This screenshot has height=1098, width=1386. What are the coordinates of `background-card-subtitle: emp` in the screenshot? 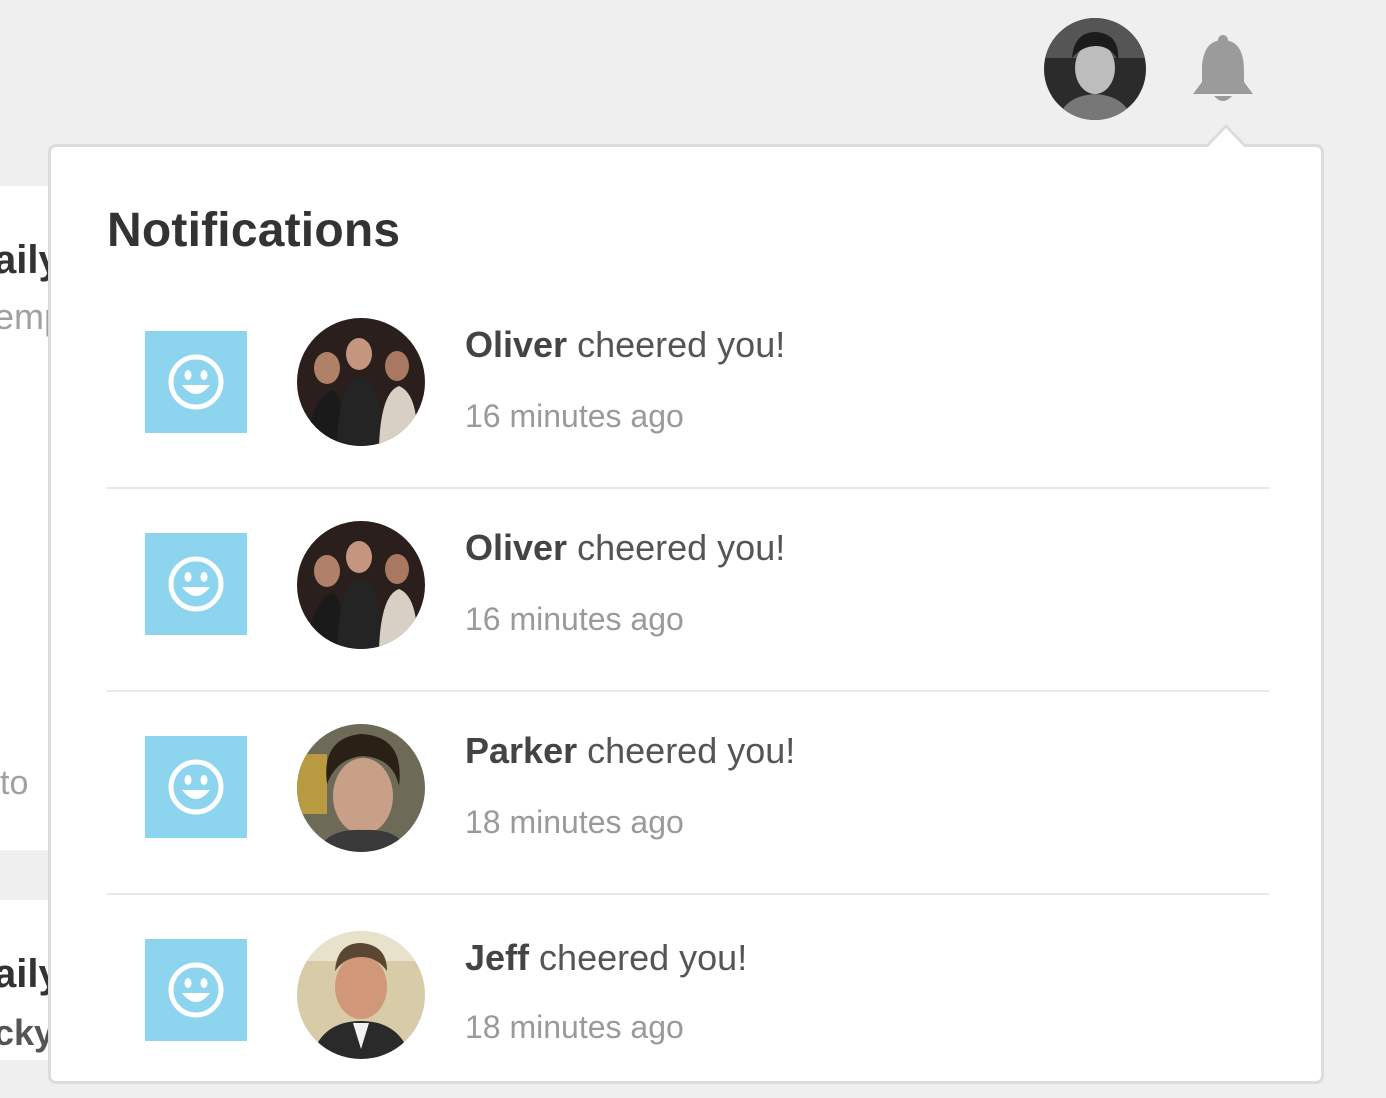 It's located at (24, 316).